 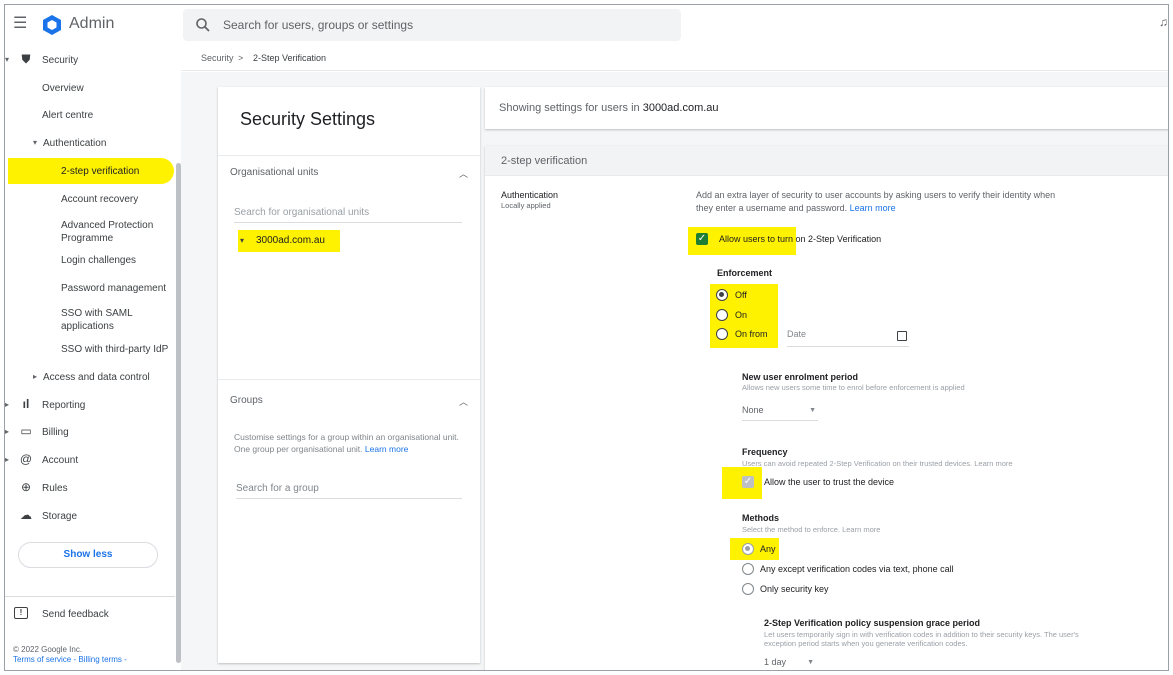 What do you see at coordinates (21, 613) in the screenshot?
I see `feedback-icon: !` at bounding box center [21, 613].